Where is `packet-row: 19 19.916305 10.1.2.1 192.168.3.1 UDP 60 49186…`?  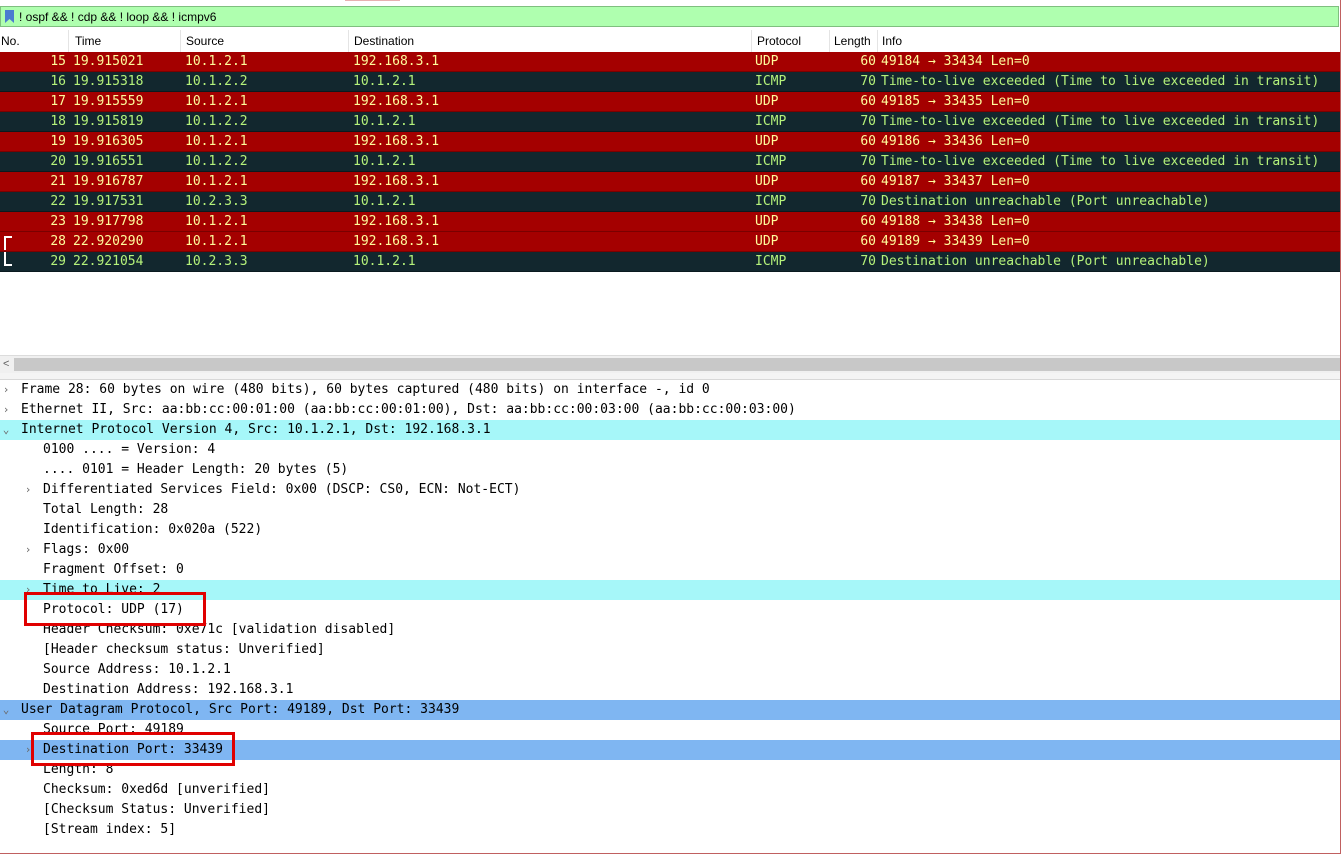 packet-row: 19 19.916305 10.1.2.1 192.168.3.1 UDP 60 49186… is located at coordinates (670, 142).